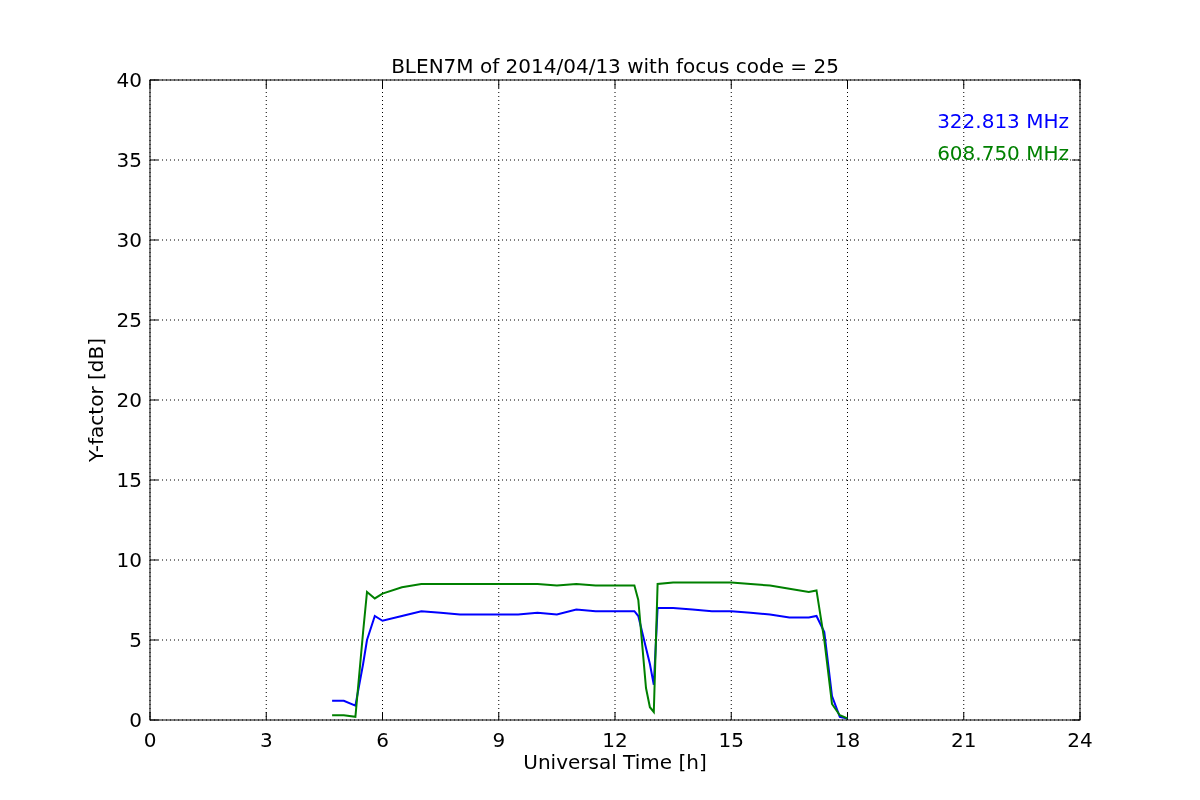 Image resolution: width=1200 pixels, height=800 pixels. Describe the element at coordinates (382, 740) in the screenshot. I see `x-tick-label: 6` at that location.